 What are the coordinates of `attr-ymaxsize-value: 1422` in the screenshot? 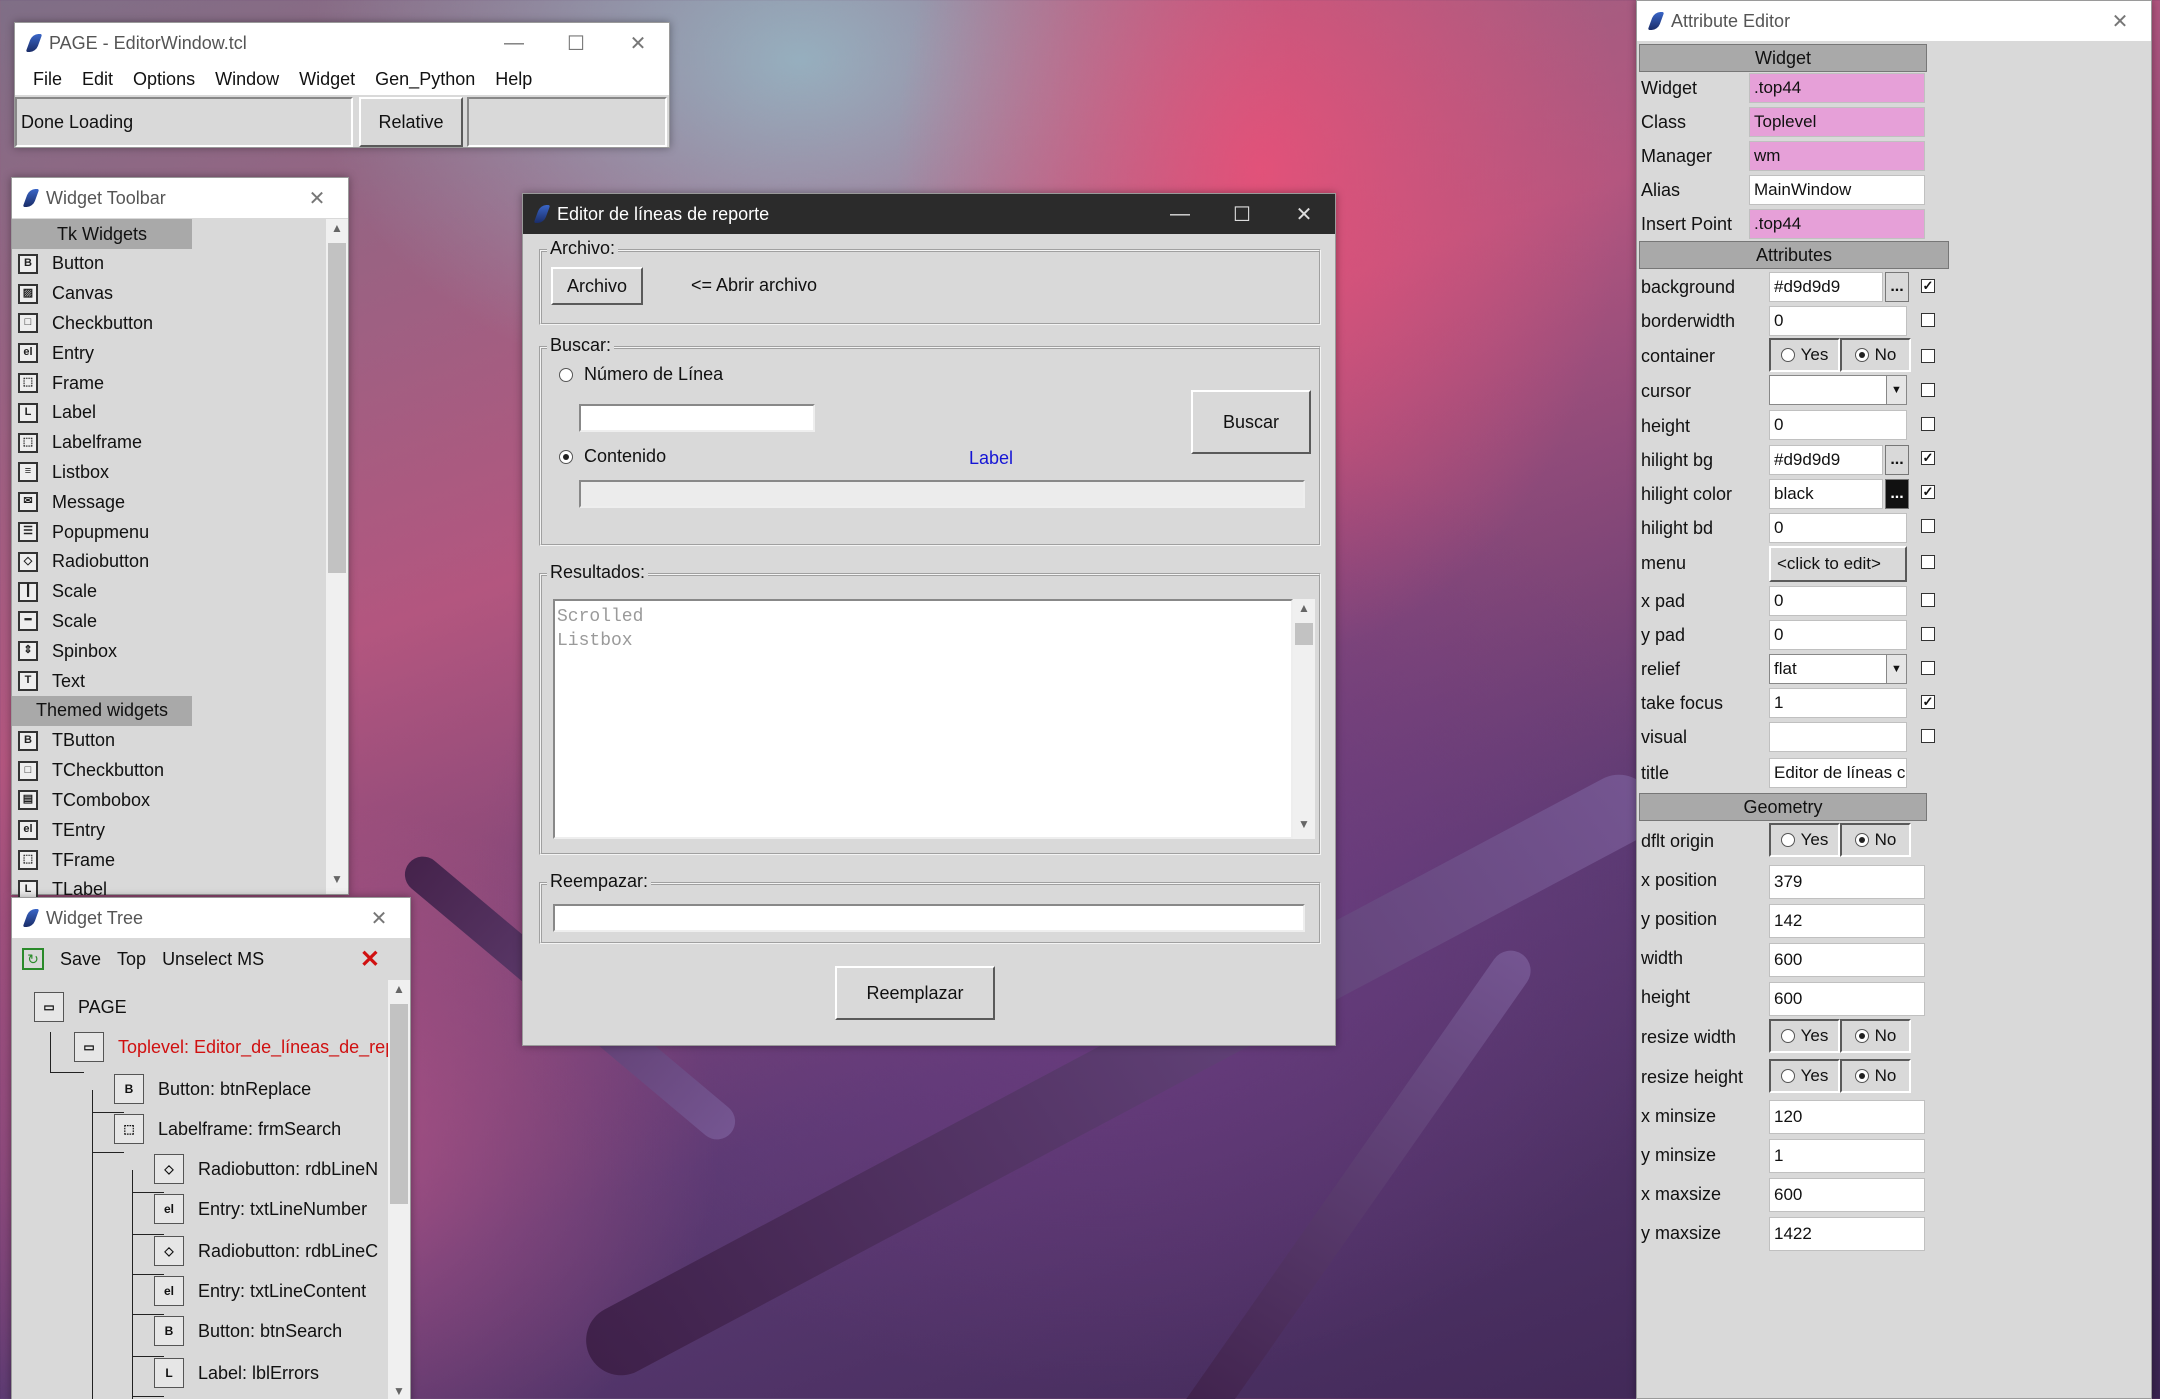 It's located at (1847, 1234).